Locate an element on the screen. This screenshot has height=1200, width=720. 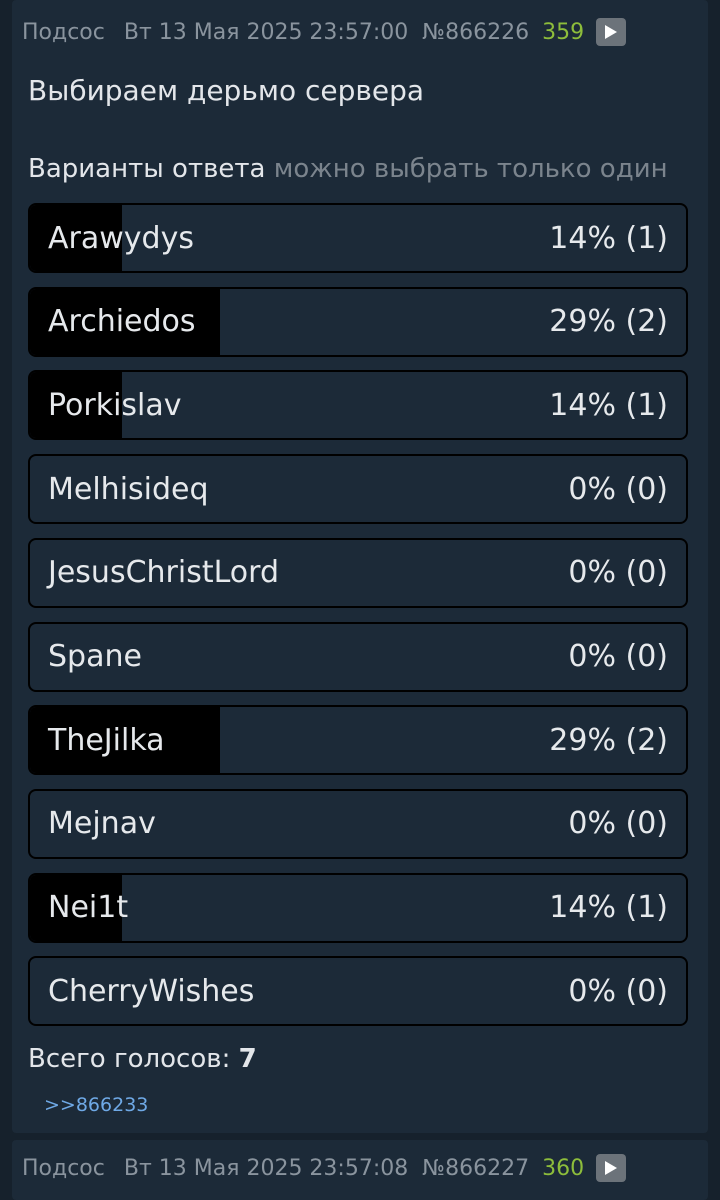
poll-option-name: Nei1t is located at coordinates (88, 908).